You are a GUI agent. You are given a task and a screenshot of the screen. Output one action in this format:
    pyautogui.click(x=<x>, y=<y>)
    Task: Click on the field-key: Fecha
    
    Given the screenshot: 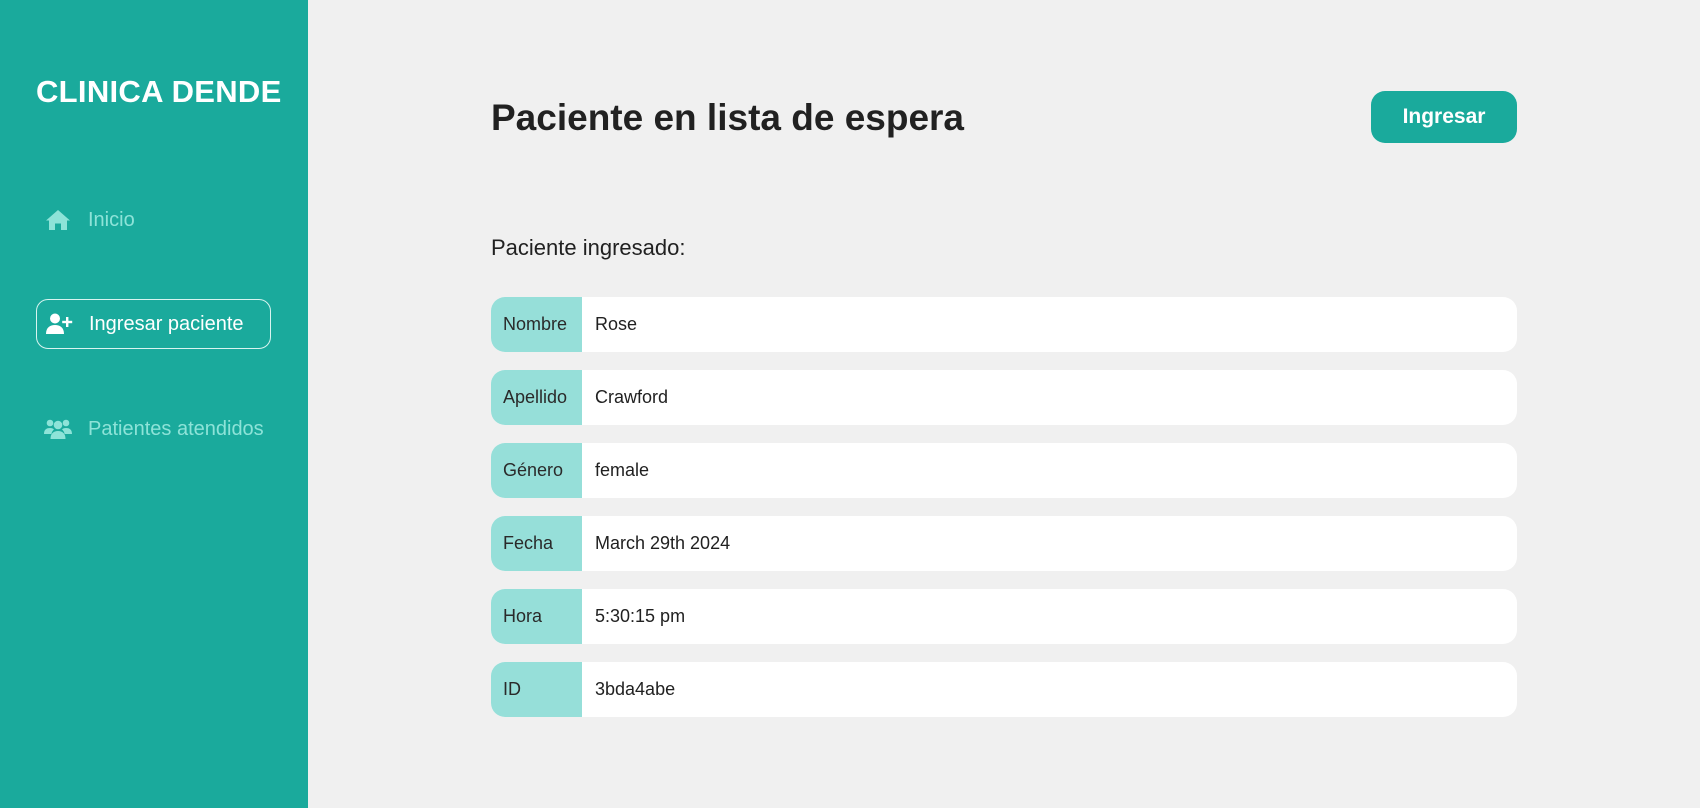 What is the action you would take?
    pyautogui.click(x=536, y=543)
    